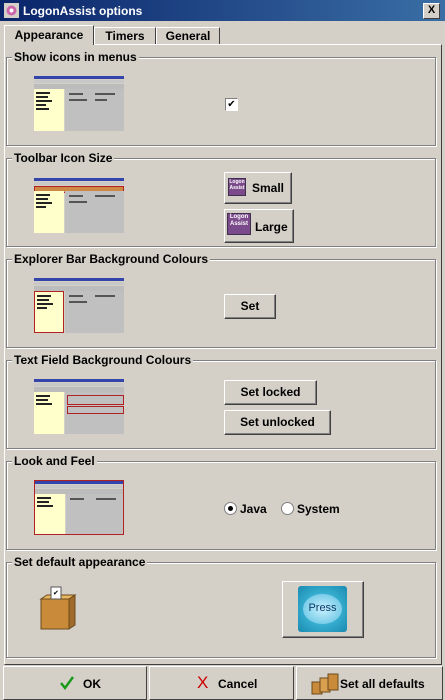 The image size is (445, 700). I want to click on logon-assist-large-icon: Logon Assist, so click(239, 224).